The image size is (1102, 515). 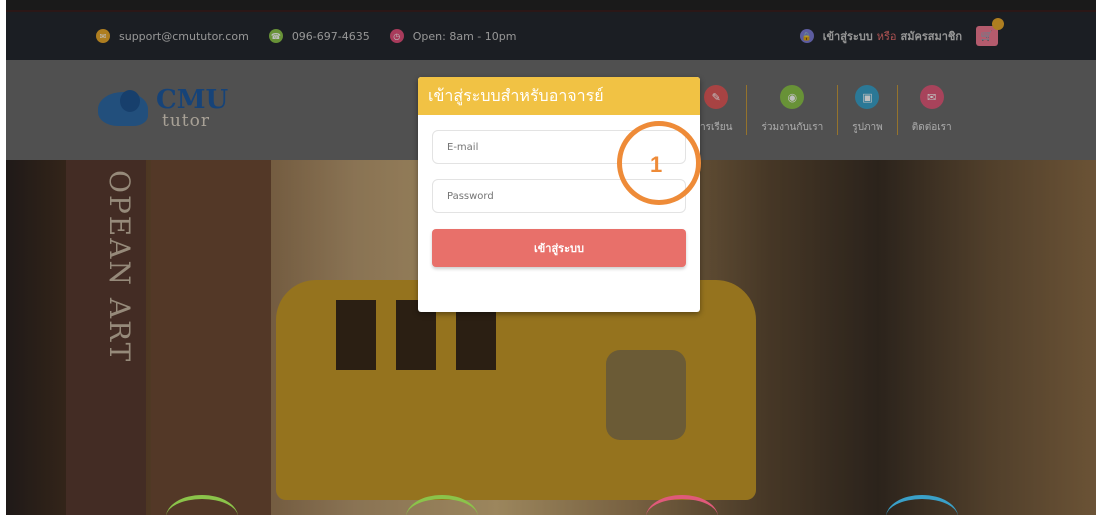 What do you see at coordinates (551, 505) in the screenshot?
I see `feature-circles` at bounding box center [551, 505].